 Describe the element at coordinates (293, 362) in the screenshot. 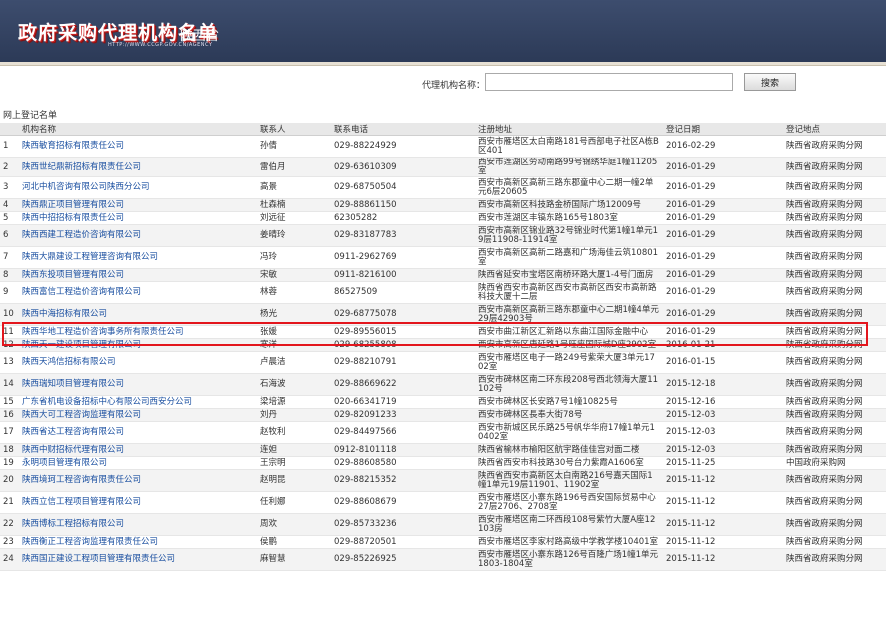

I see `contact-name: 卢晨洁` at that location.